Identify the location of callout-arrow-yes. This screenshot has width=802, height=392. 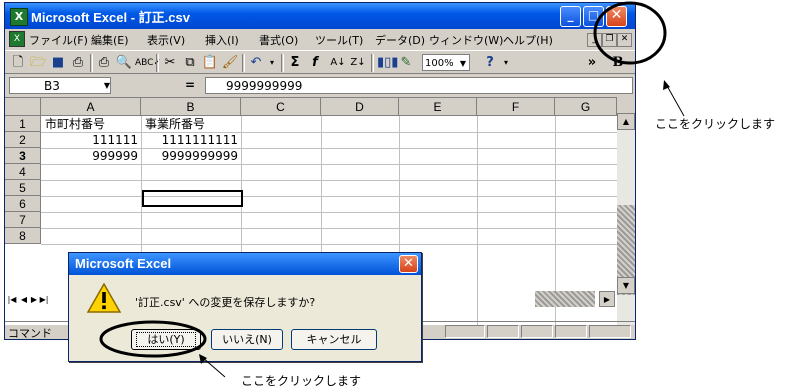
(203, 359).